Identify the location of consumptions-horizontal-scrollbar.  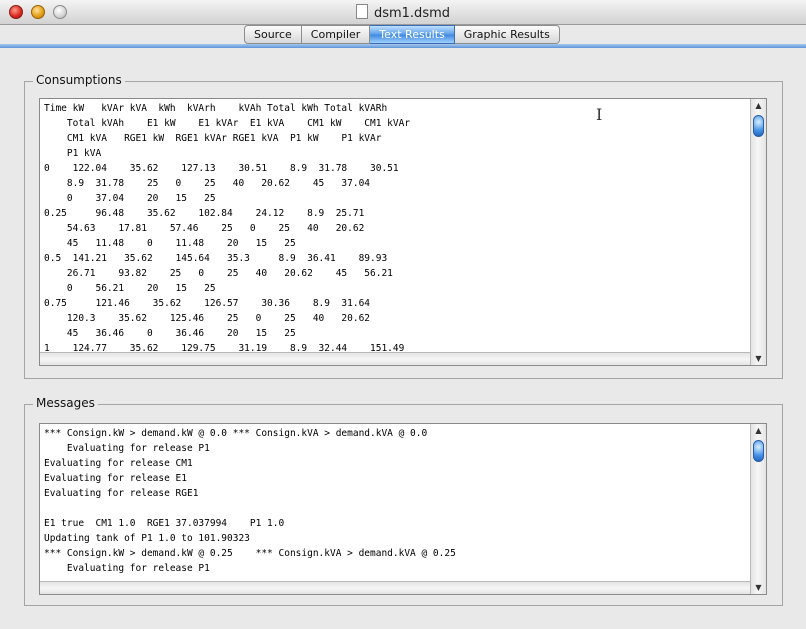
(395, 358).